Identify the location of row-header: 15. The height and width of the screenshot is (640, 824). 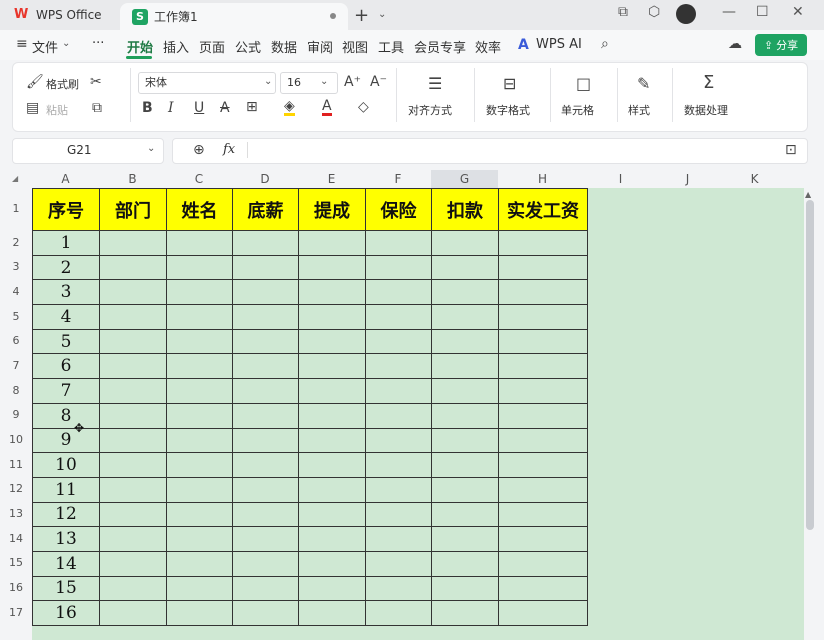
(16, 562).